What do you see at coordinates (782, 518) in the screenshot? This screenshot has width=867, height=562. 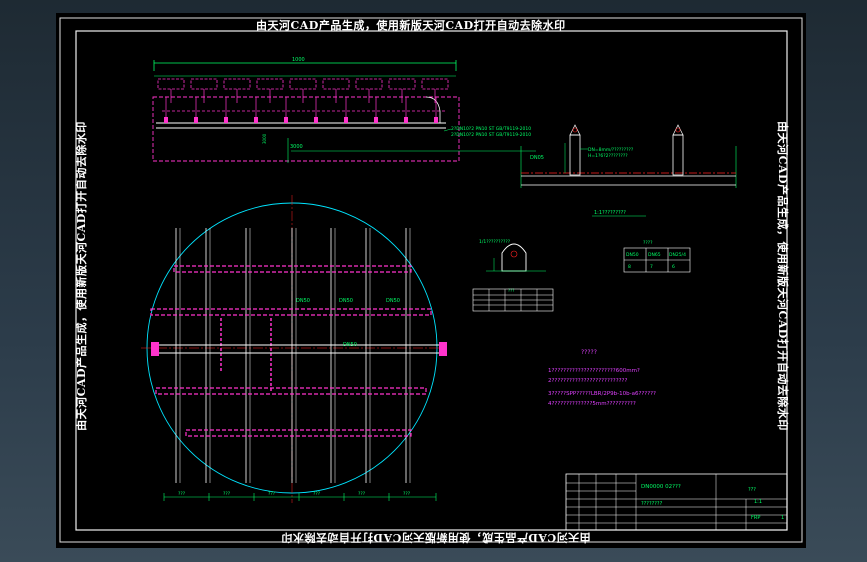 I see `title-page: 1` at bounding box center [782, 518].